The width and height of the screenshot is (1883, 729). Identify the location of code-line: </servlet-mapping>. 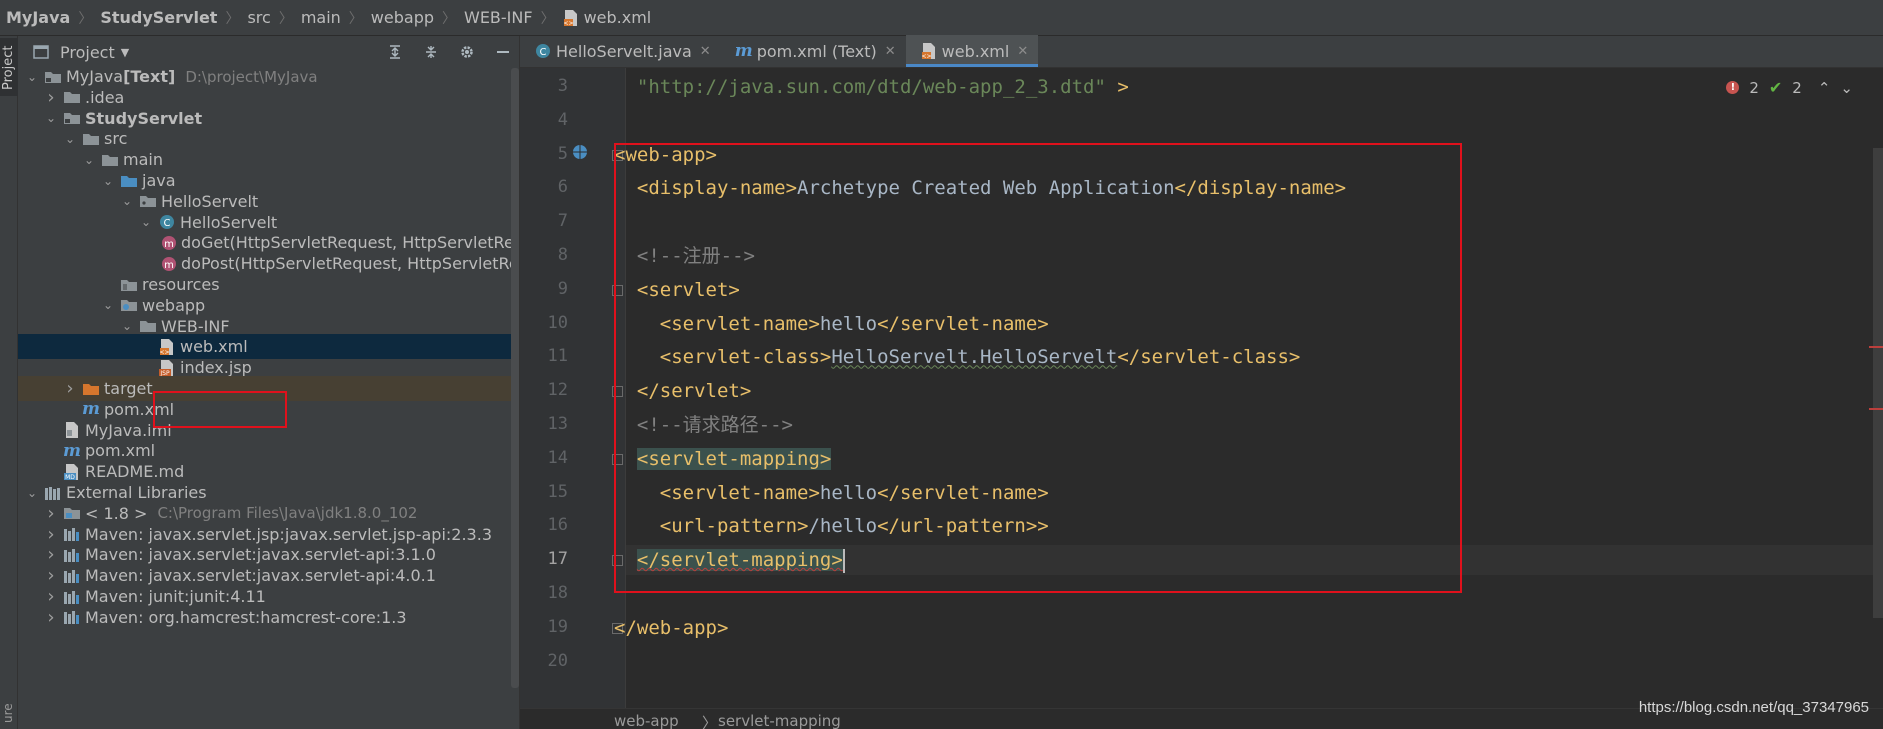
(729, 560).